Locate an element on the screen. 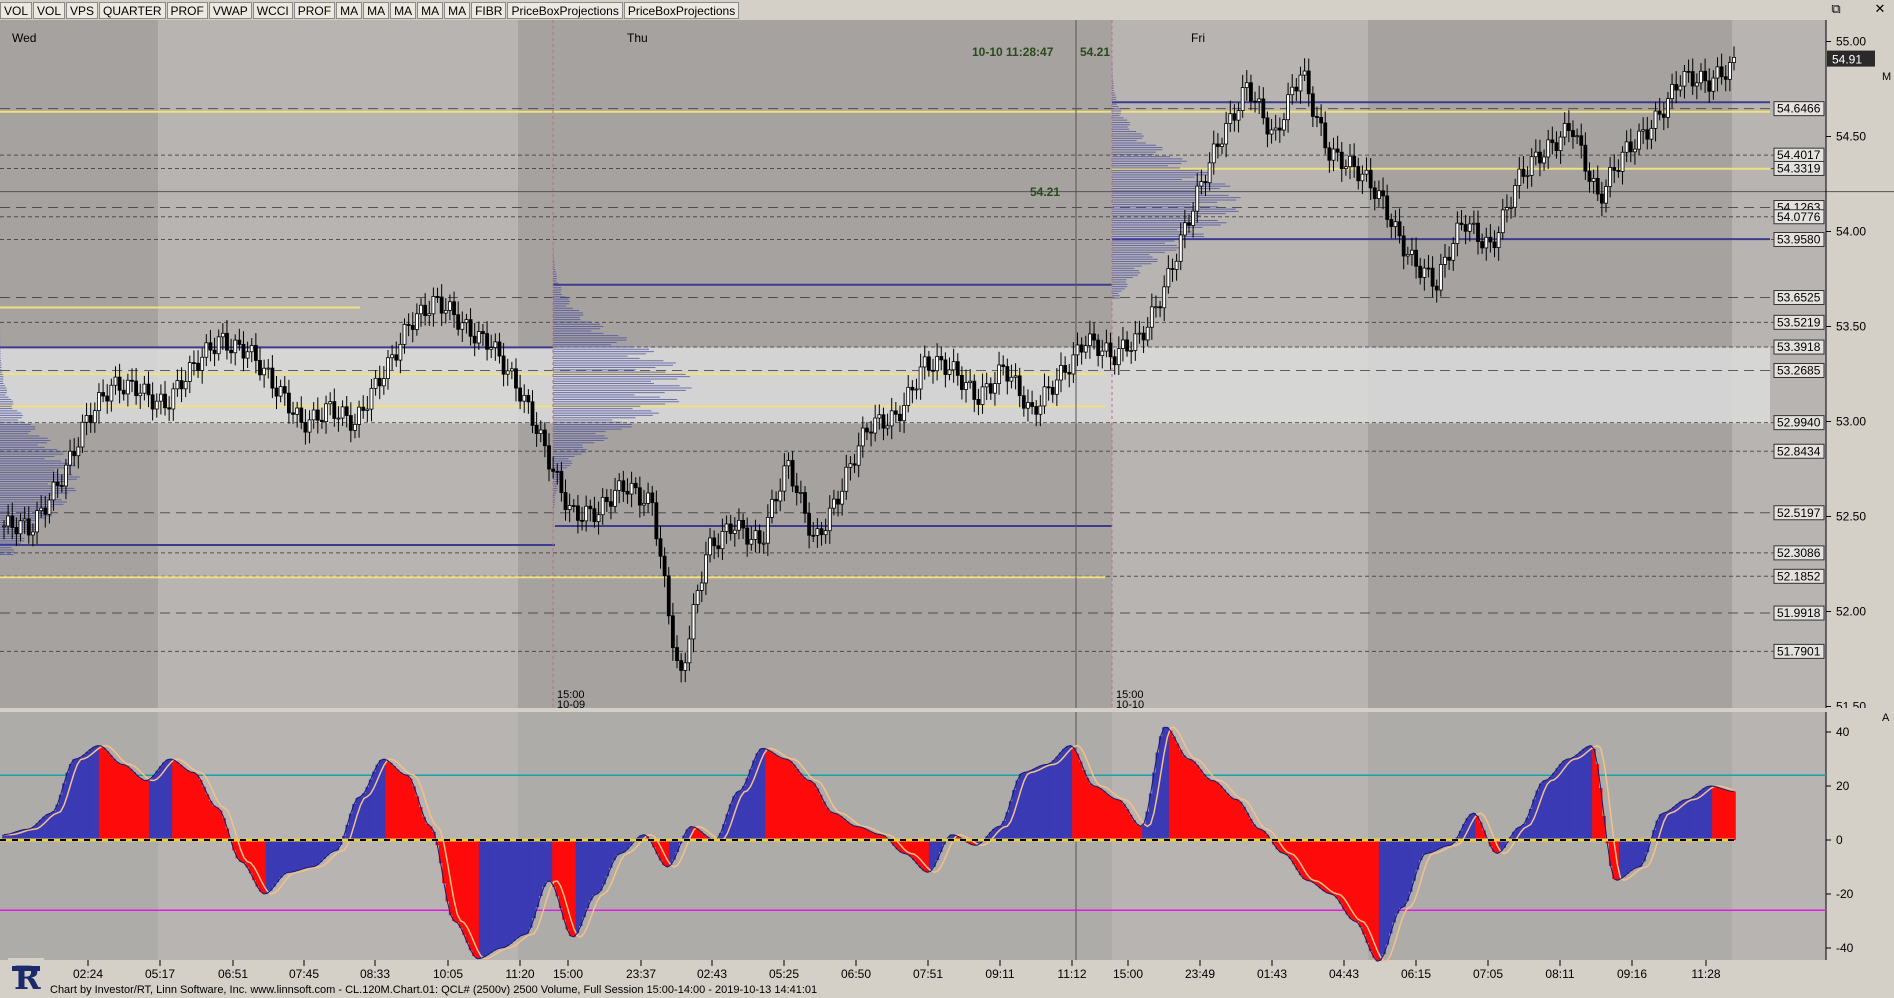  price-level-label: 52.3086 is located at coordinates (1799, 553).